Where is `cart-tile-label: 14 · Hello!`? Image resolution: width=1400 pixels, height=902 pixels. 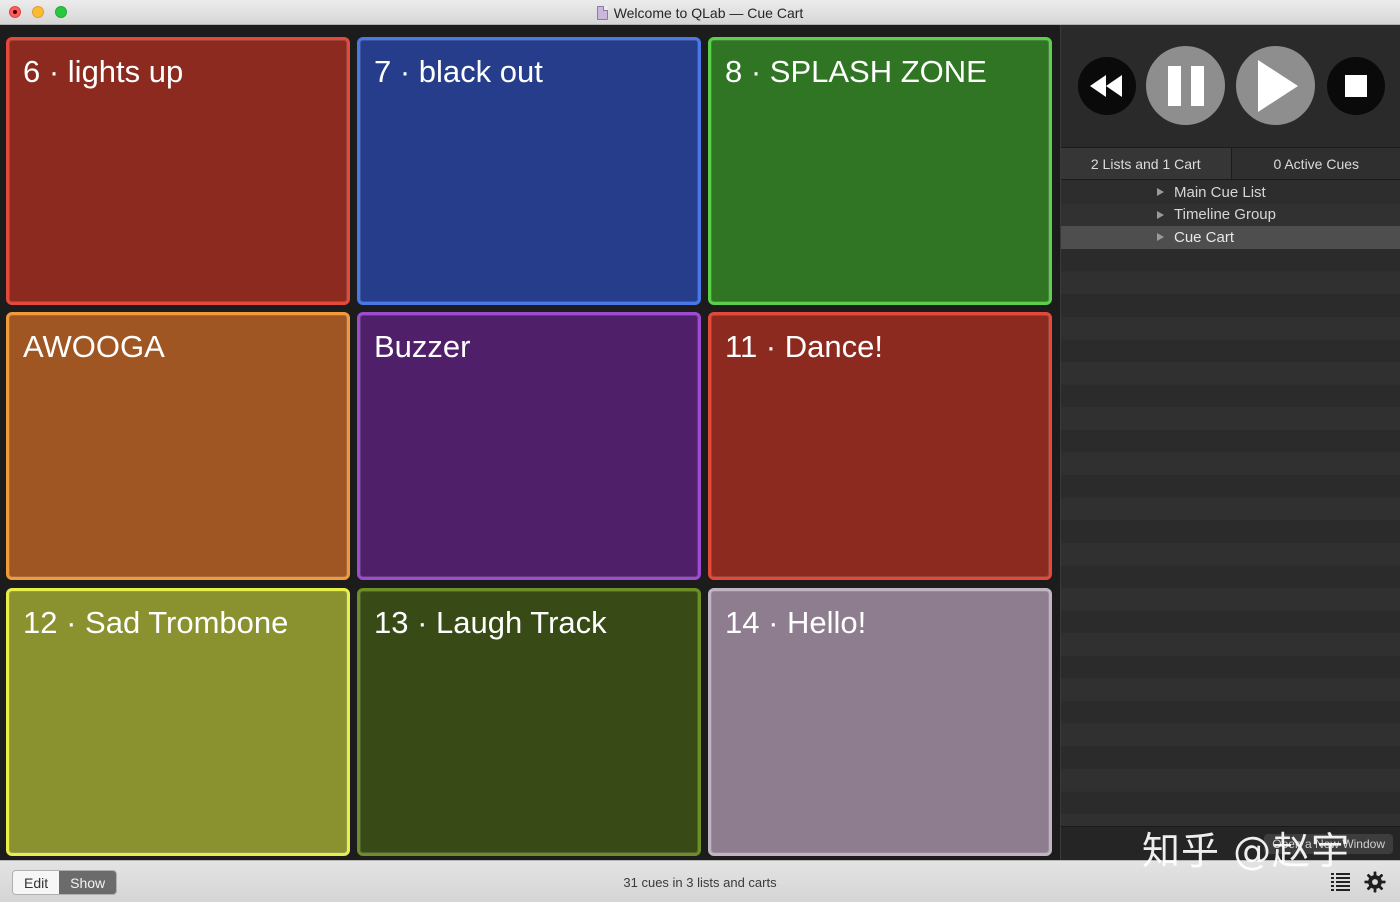
cart-tile-label: 14 · Hello! is located at coordinates (796, 622).